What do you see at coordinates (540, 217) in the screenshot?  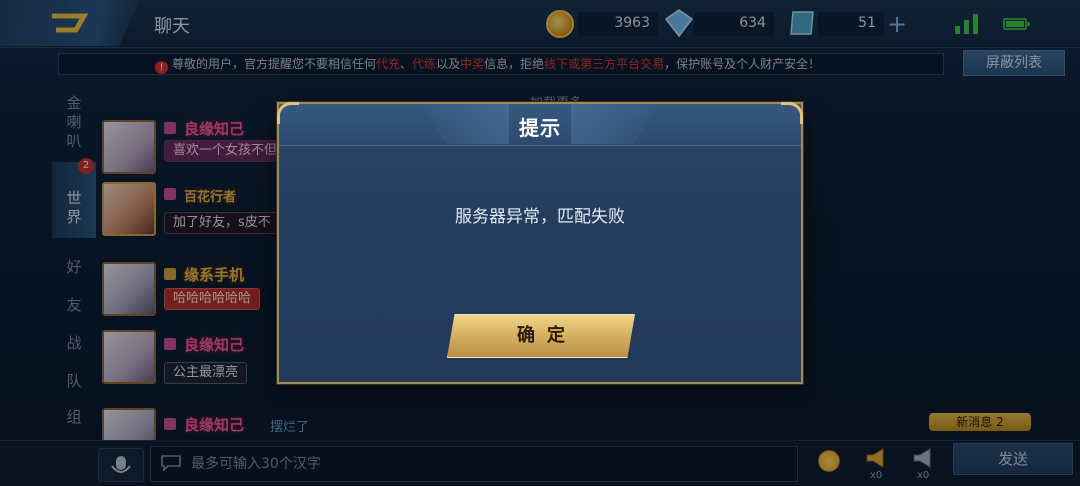 I see `dialog-message: 服务器异常，匹配失败` at bounding box center [540, 217].